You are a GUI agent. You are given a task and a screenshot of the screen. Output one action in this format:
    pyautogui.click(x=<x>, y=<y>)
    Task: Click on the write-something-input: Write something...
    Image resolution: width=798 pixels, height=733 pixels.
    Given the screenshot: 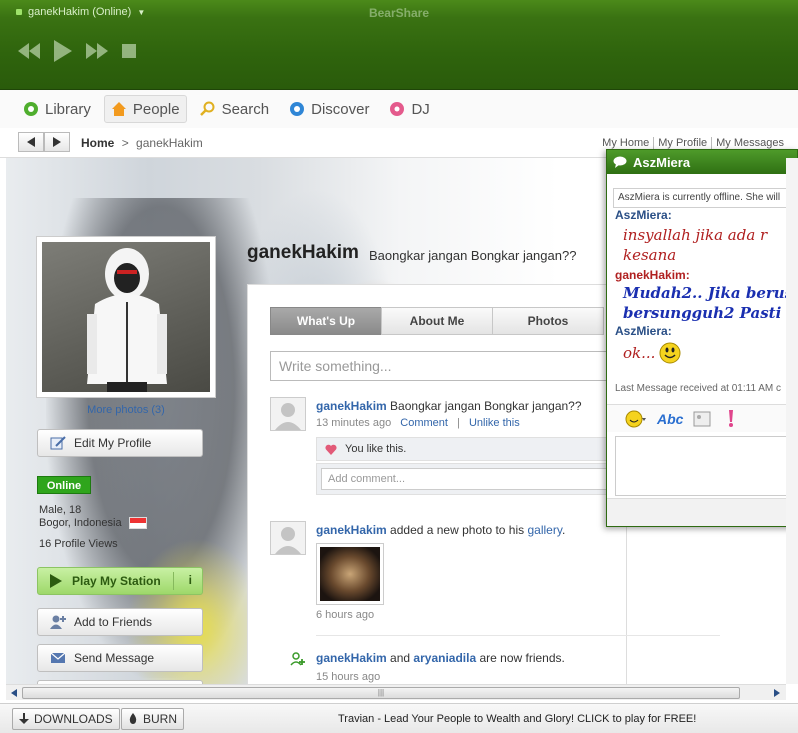 What is the action you would take?
    pyautogui.click(x=450, y=366)
    